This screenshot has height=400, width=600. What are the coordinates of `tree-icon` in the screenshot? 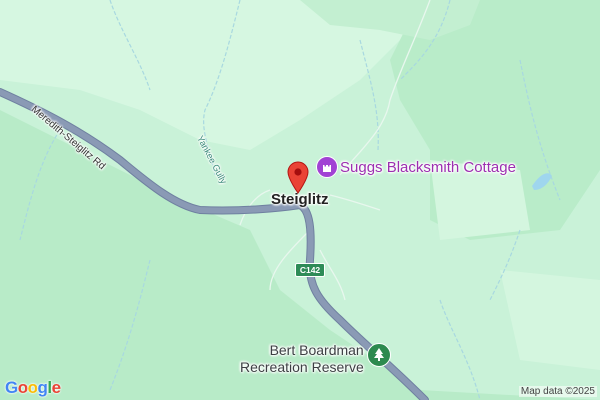 It's located at (379, 355).